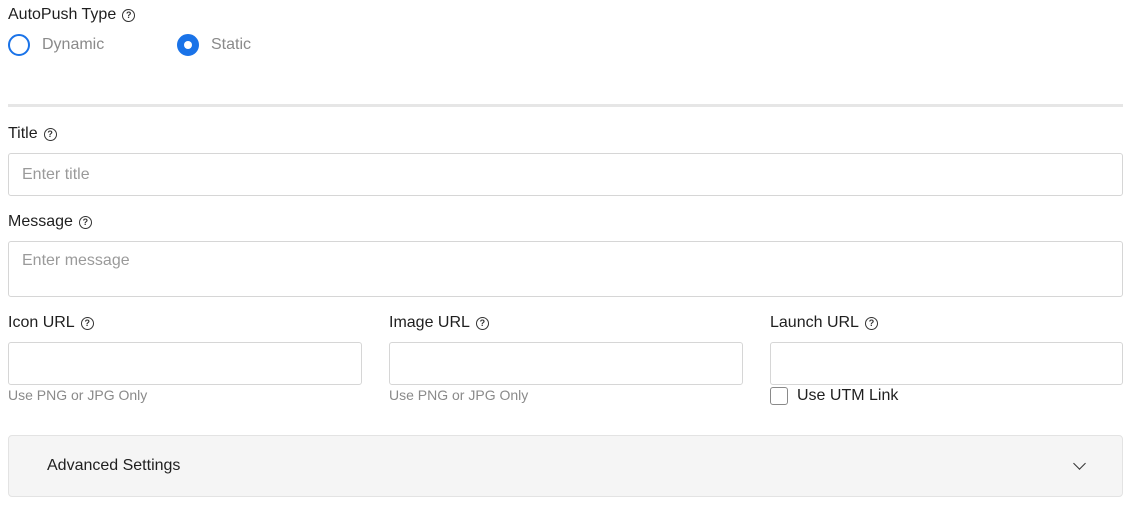 Image resolution: width=1134 pixels, height=525 pixels. I want to click on image-url-hint: Use PNG or JPG Only, so click(459, 395).